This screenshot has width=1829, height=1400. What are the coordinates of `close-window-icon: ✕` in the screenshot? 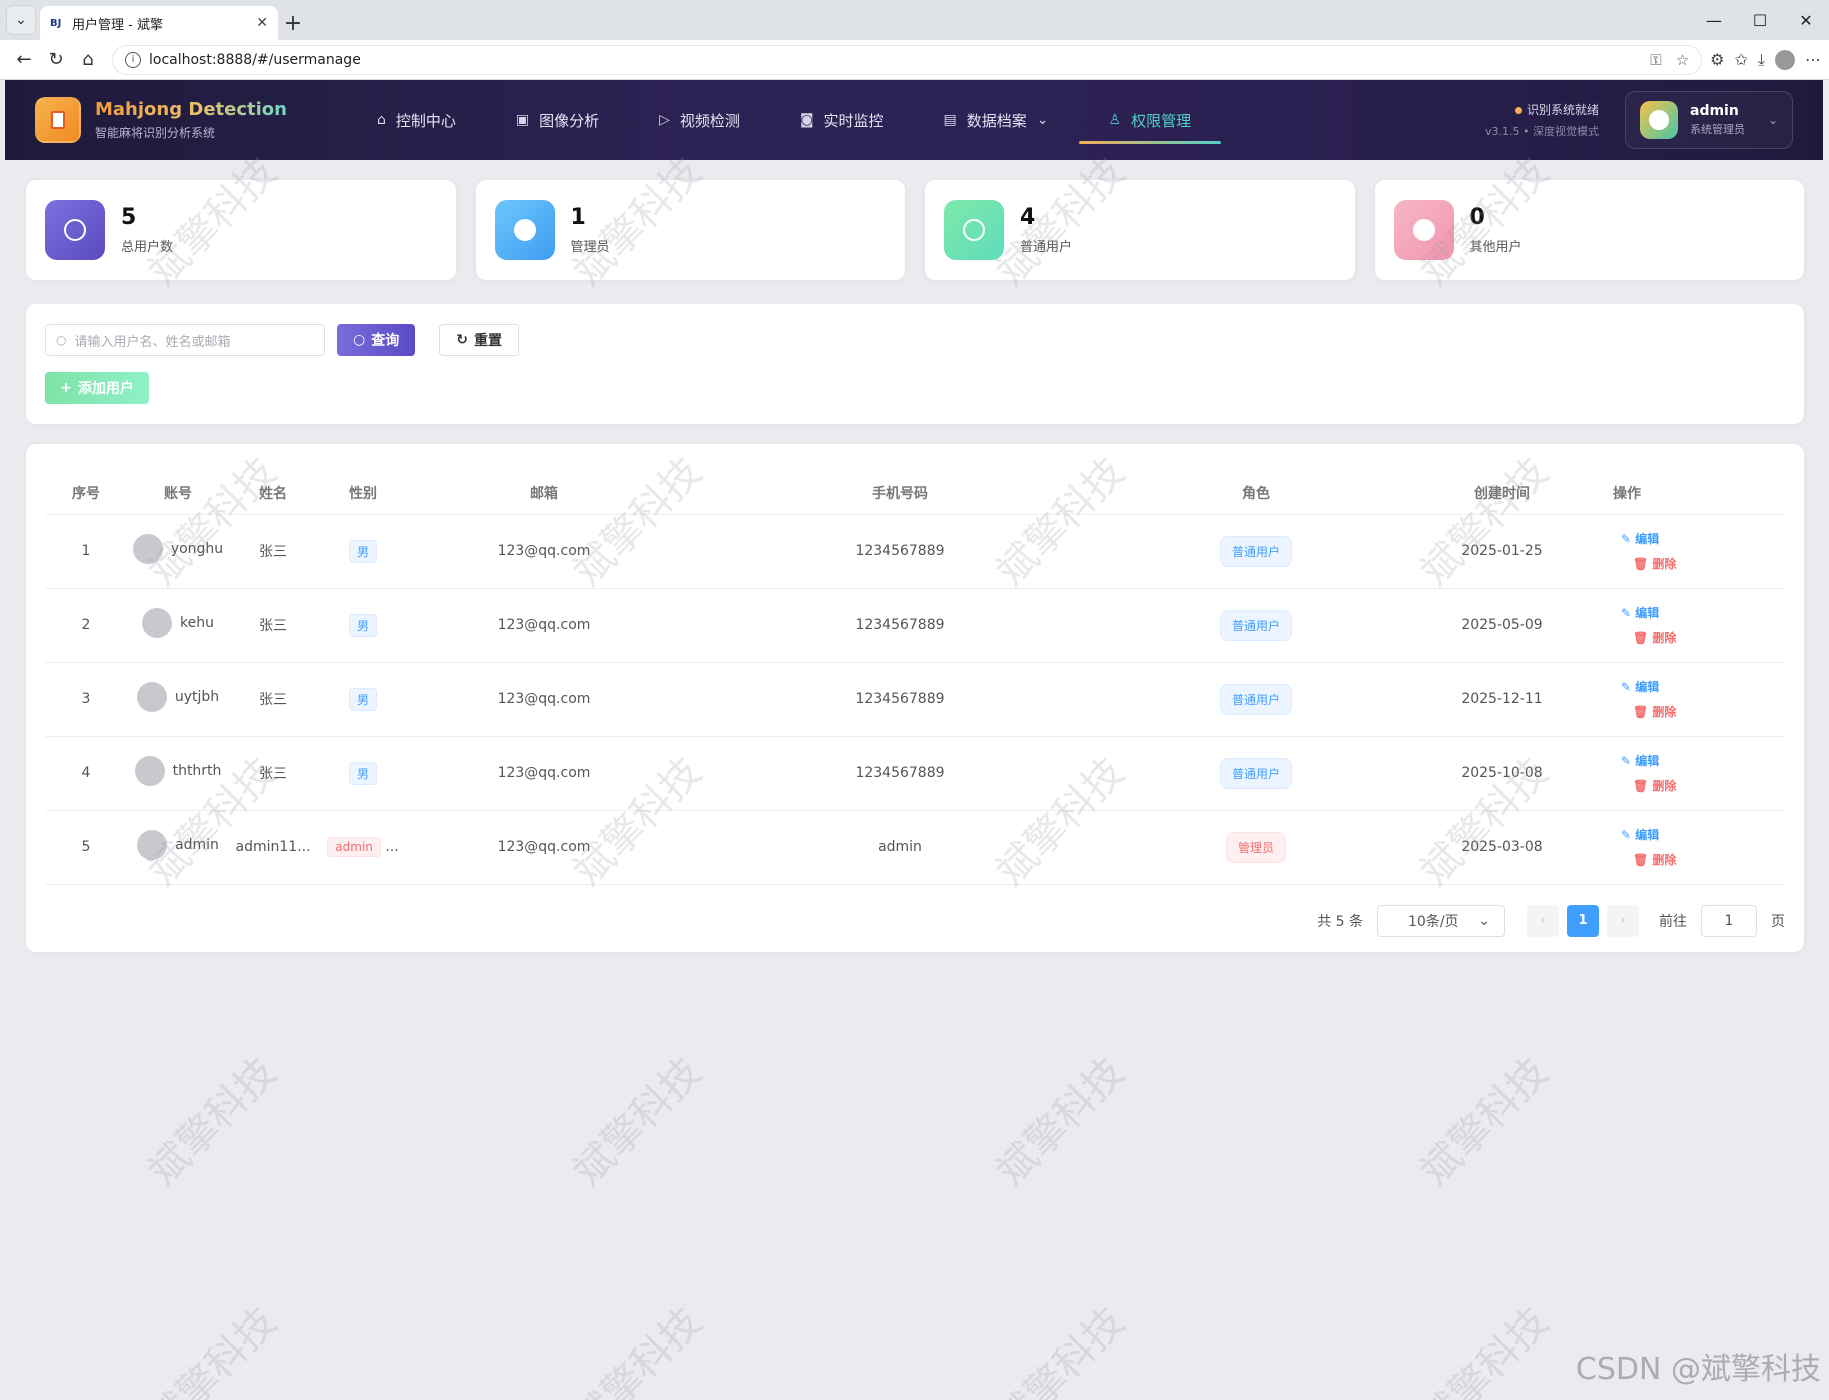 It's located at (1806, 20).